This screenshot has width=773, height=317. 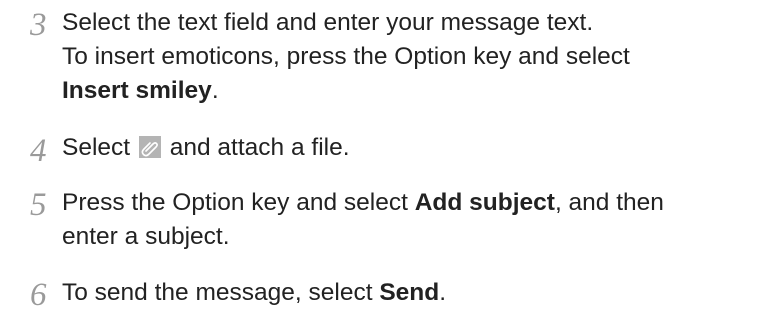 I want to click on menu-option-send: Send, so click(x=409, y=292).